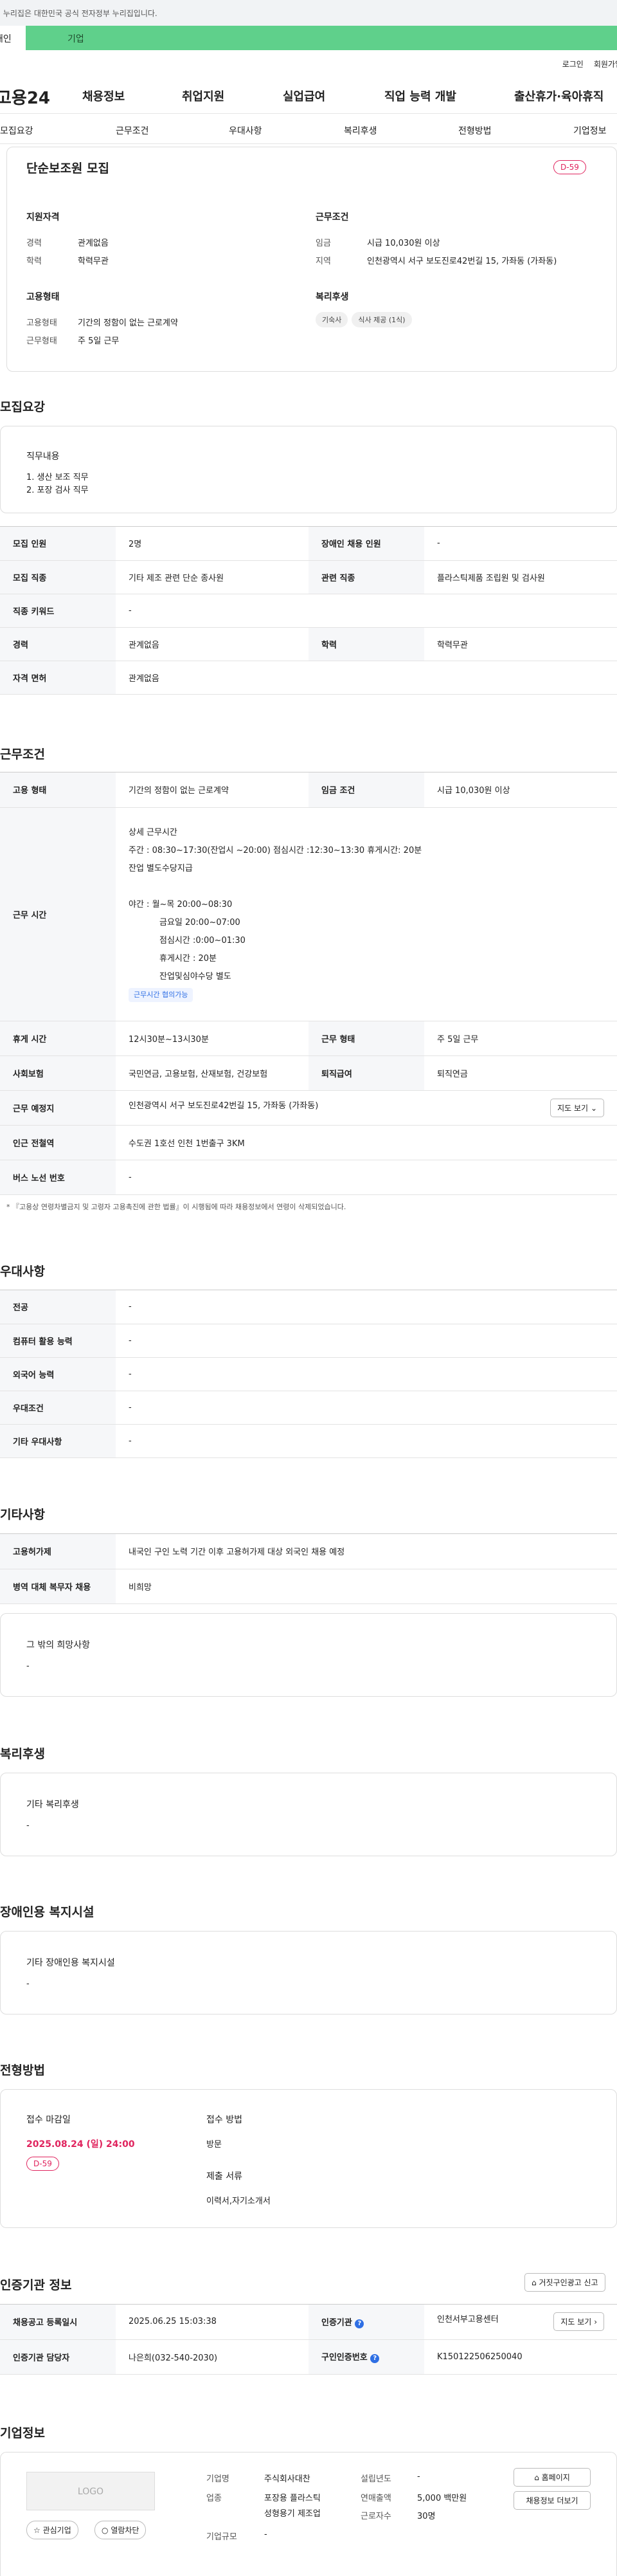  What do you see at coordinates (552, 2477) in the screenshot?
I see `homepage-button: ⌂ 홈페이지` at bounding box center [552, 2477].